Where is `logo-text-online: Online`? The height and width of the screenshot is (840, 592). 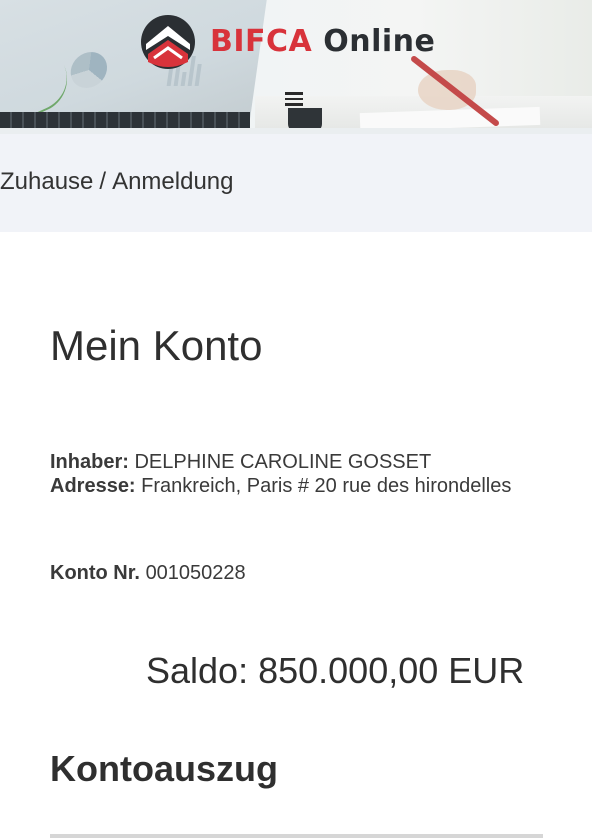 logo-text-online: Online is located at coordinates (379, 41).